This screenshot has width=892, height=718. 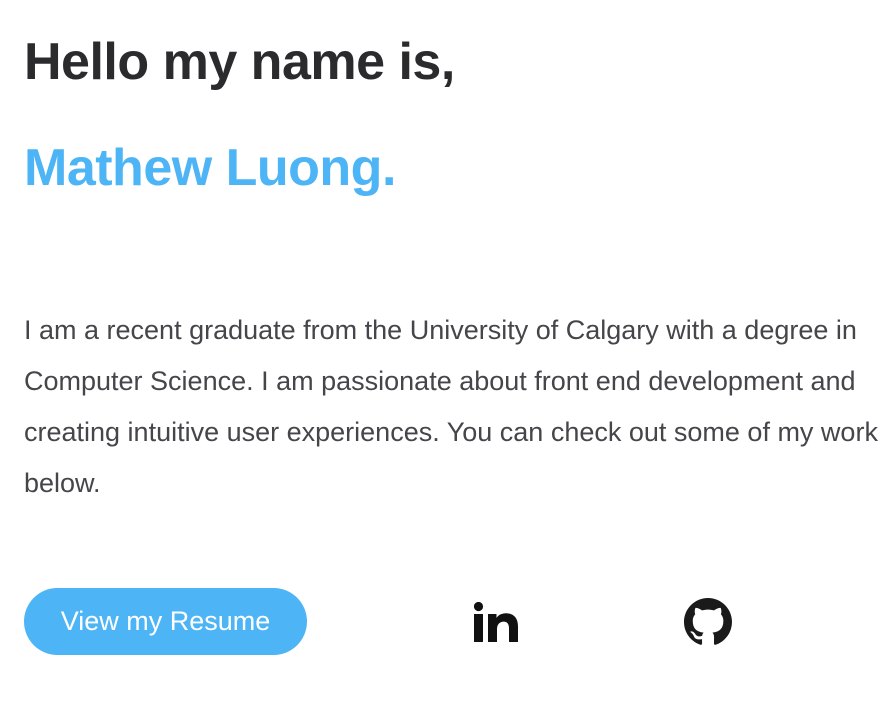 I want to click on greeting-heading: Hello my name is,, so click(x=239, y=62).